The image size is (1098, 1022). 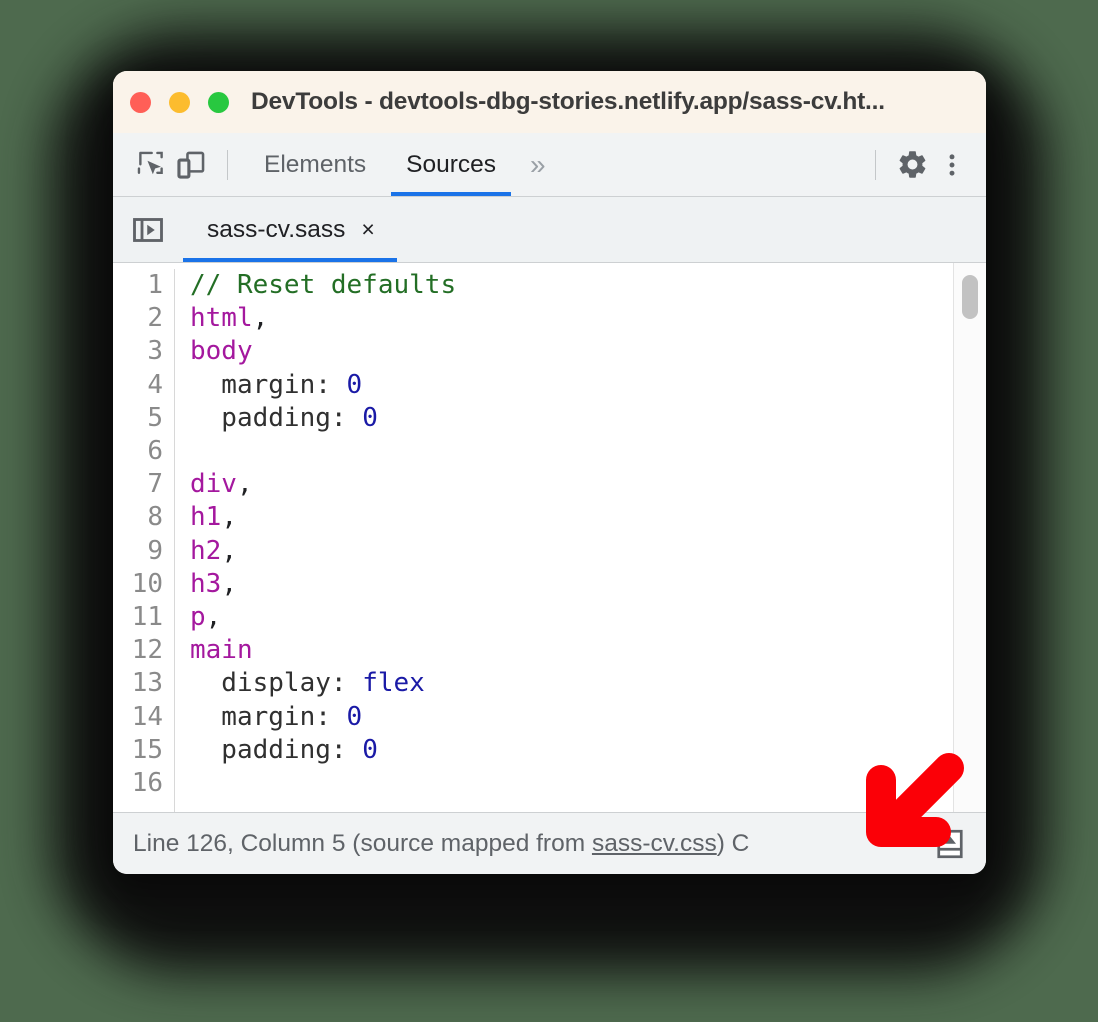 What do you see at coordinates (588, 285) in the screenshot?
I see `code-line: // Reset defaults` at bounding box center [588, 285].